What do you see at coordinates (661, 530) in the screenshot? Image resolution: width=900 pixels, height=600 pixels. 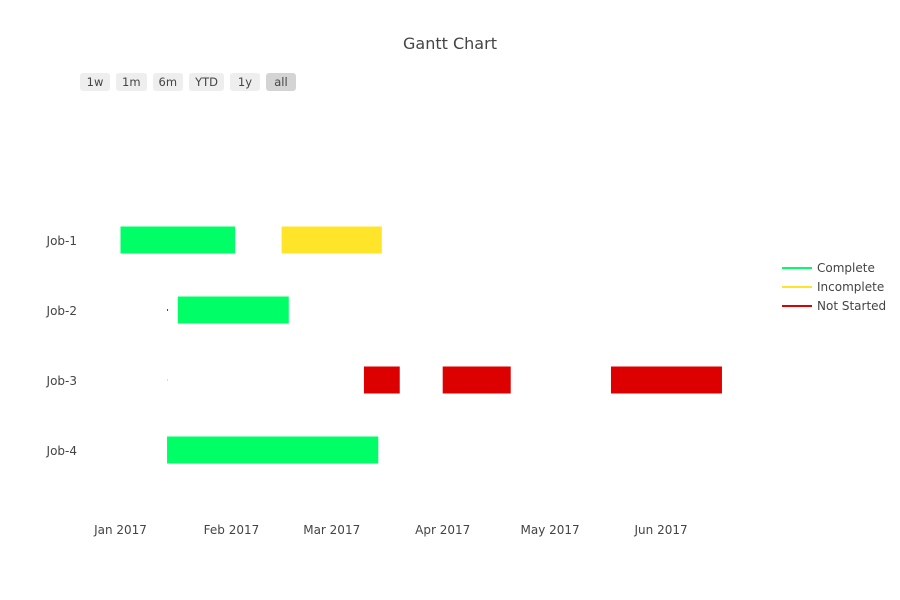 I see `x-tick-label: Jun 2017` at bounding box center [661, 530].